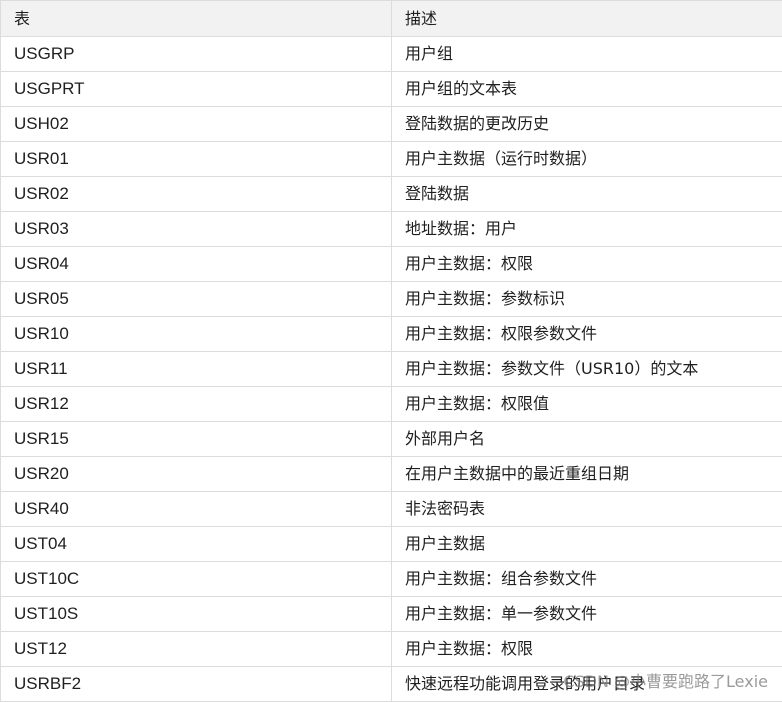 Image resolution: width=782 pixels, height=702 pixels. I want to click on table-row: USR11 用户主数据：参数文件（USR10）的文本, so click(391, 369).